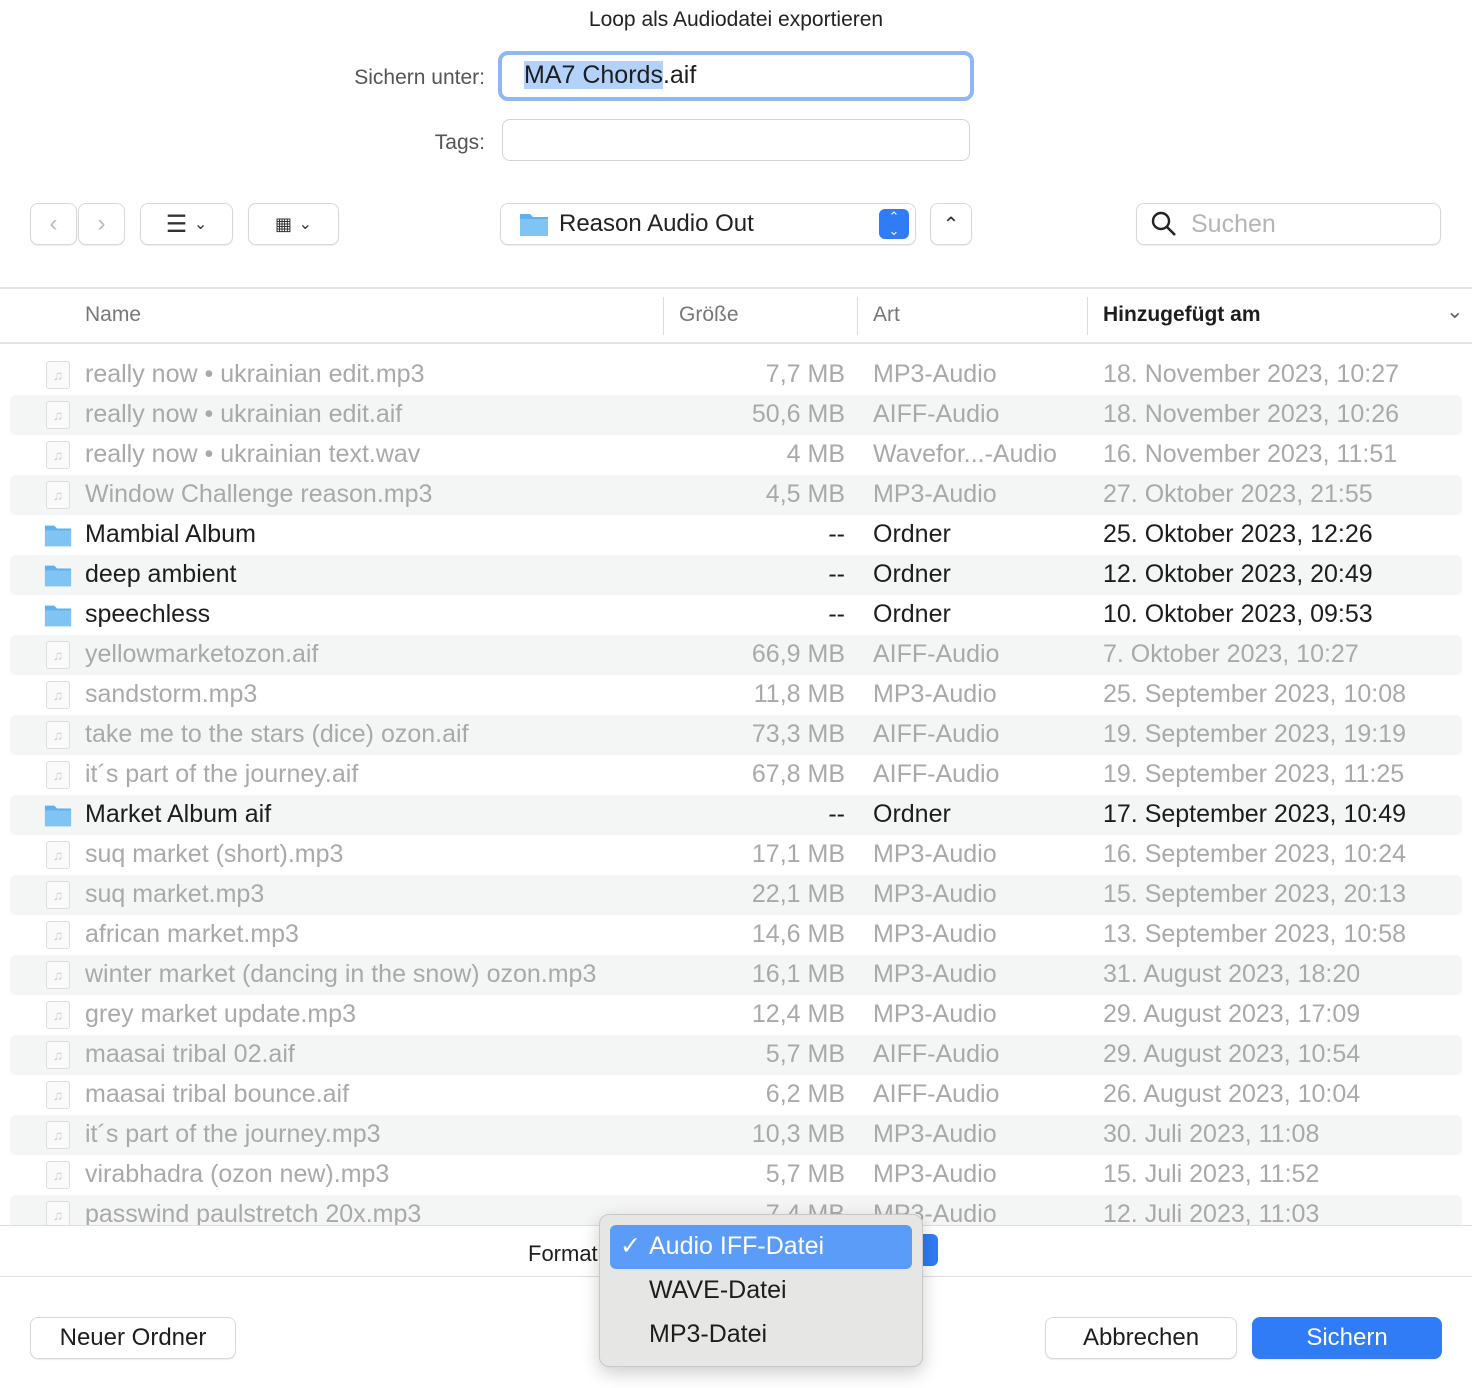  Describe the element at coordinates (161, 574) in the screenshot. I see `file-name: deep ambient` at that location.